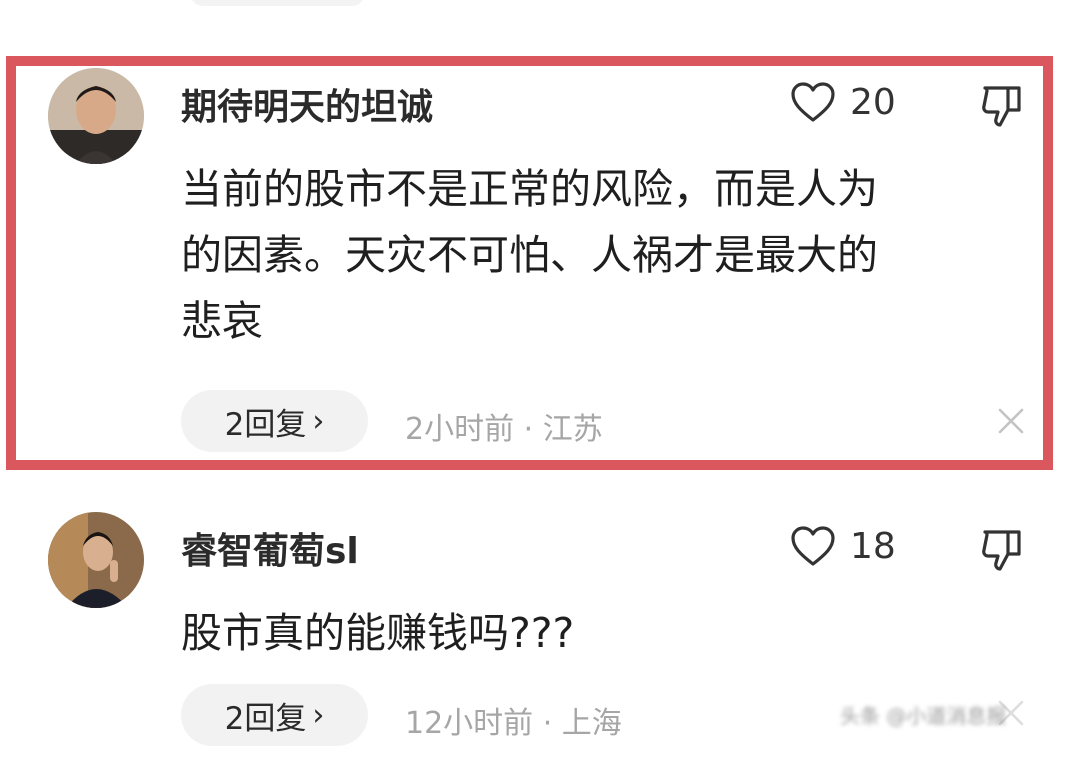 This screenshot has height=761, width=1080. I want to click on like-button: 20, so click(843, 102).